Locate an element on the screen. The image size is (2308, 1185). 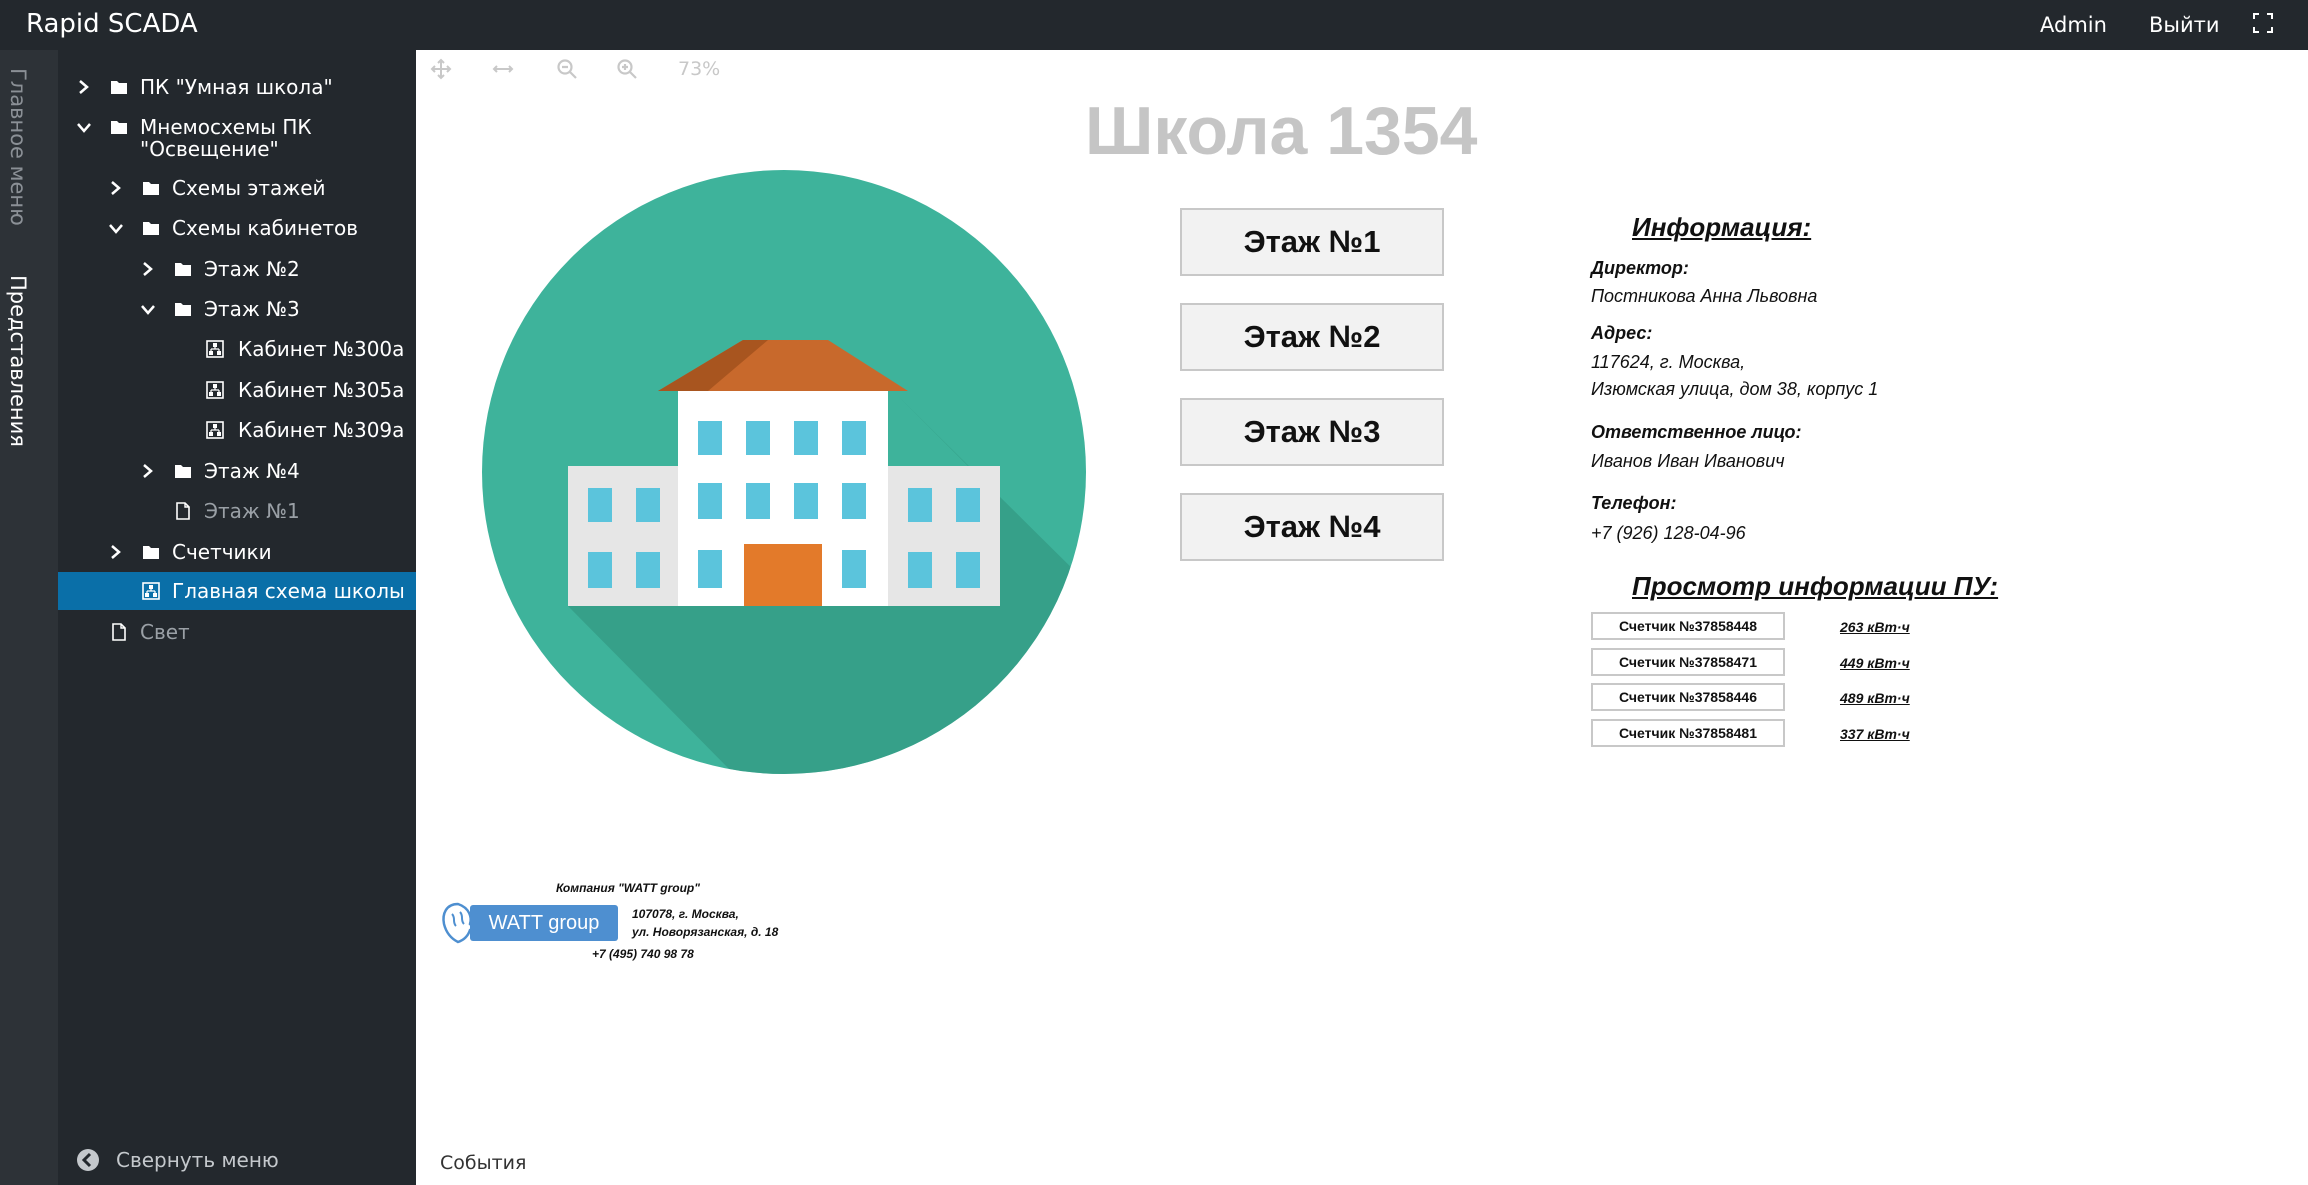
phone-value: +7 (926) 128-04-96 is located at coordinates (1668, 533).